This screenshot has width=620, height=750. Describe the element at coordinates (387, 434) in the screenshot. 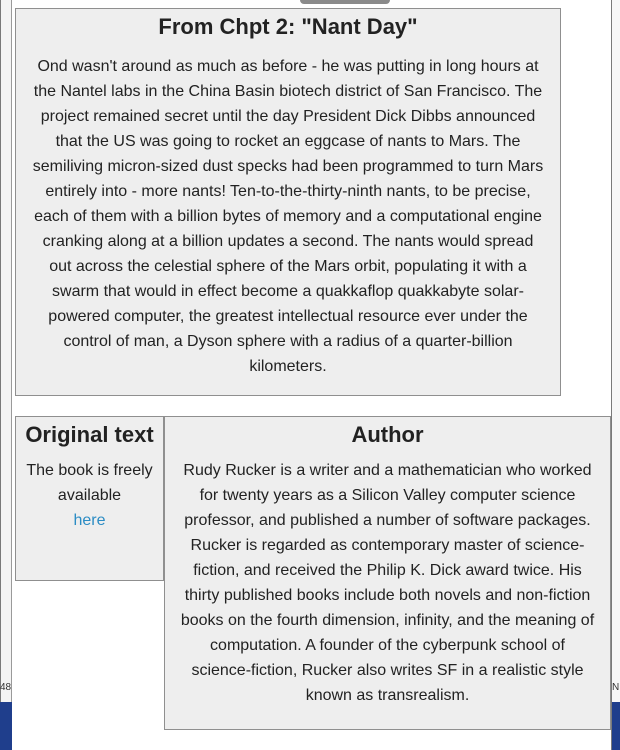

I see `author-title: Author` at that location.